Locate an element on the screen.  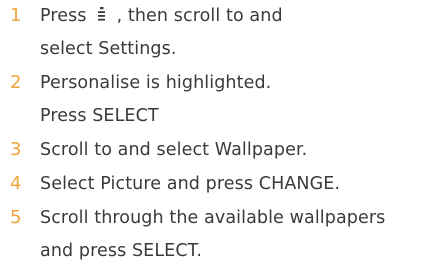
step-text-line-1: Scroll through the available wallpapers is located at coordinates (213, 218).